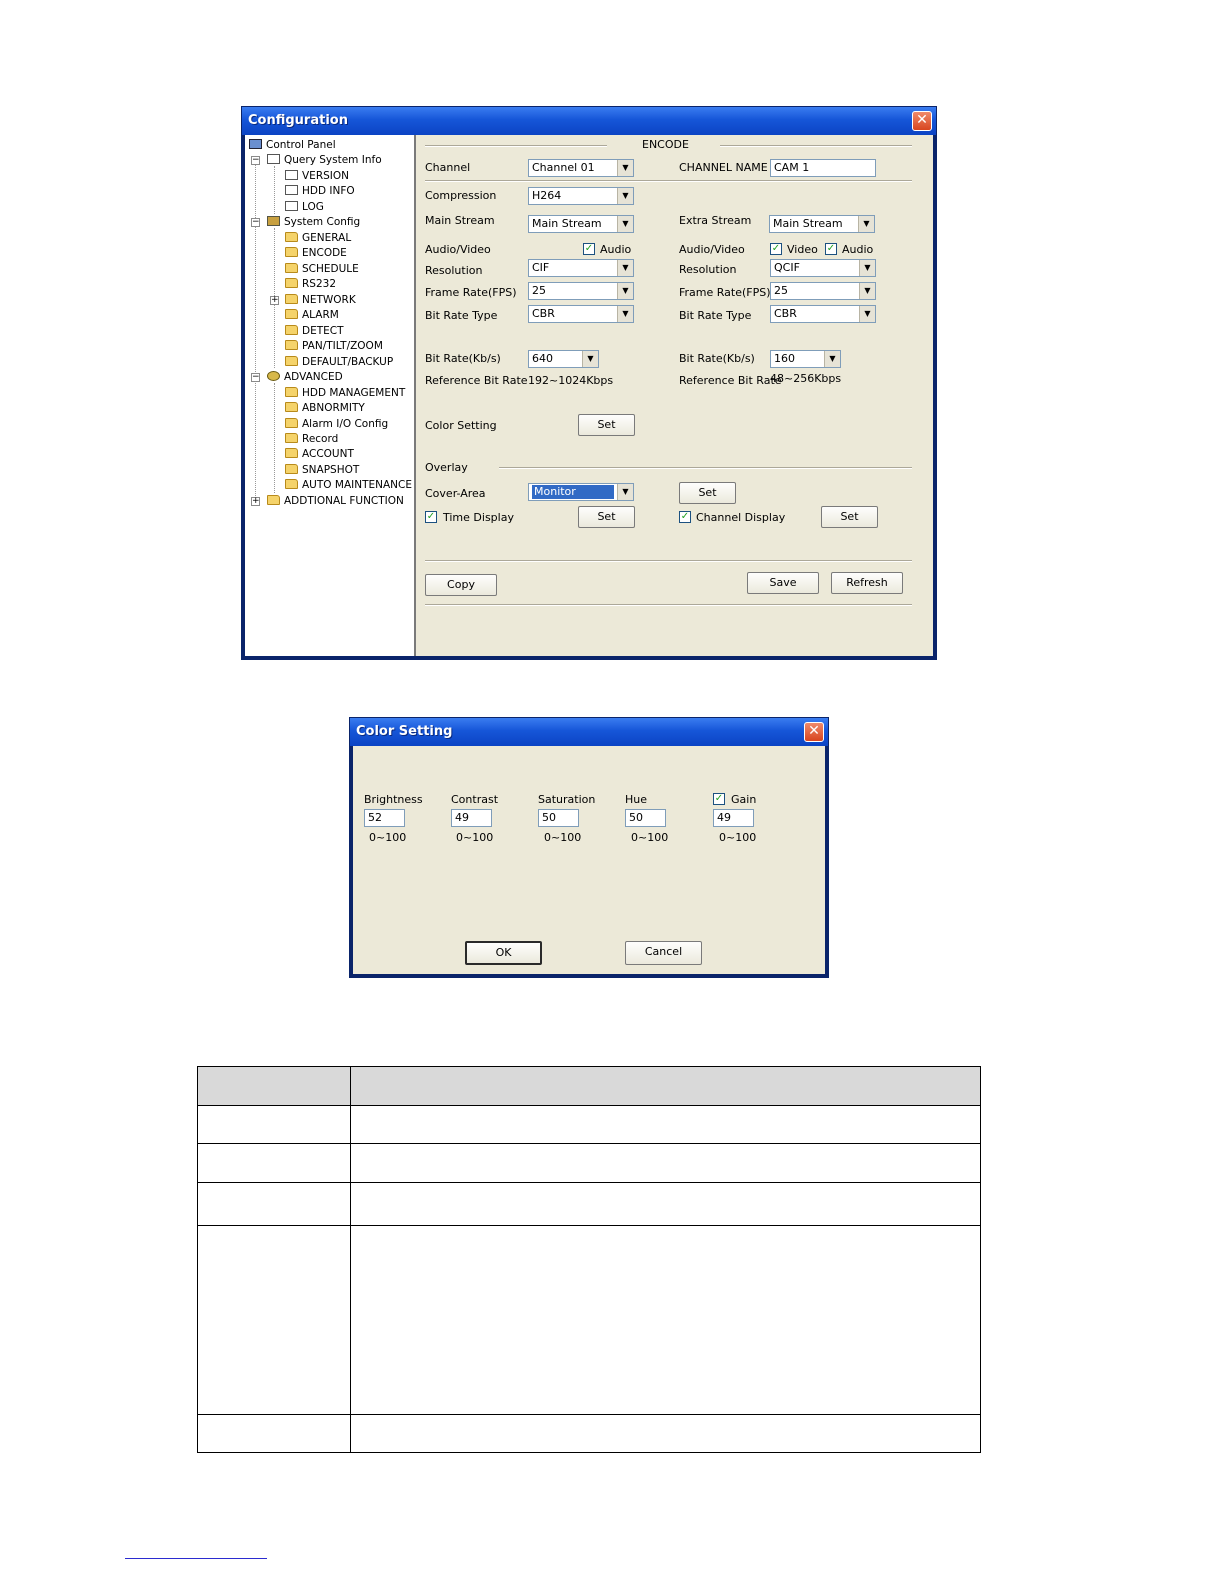  Describe the element at coordinates (558, 818) in the screenshot. I see `saturation-input: 50` at that location.